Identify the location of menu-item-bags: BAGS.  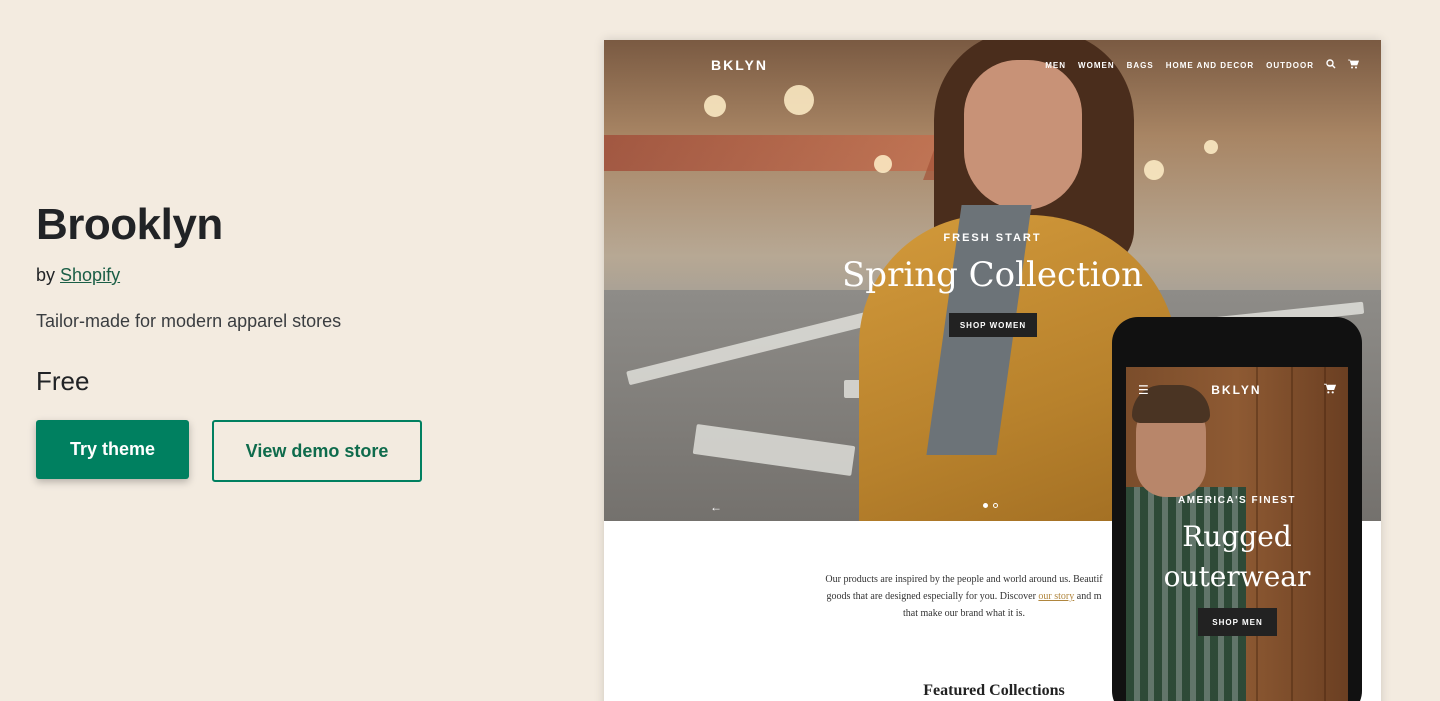
(1140, 65).